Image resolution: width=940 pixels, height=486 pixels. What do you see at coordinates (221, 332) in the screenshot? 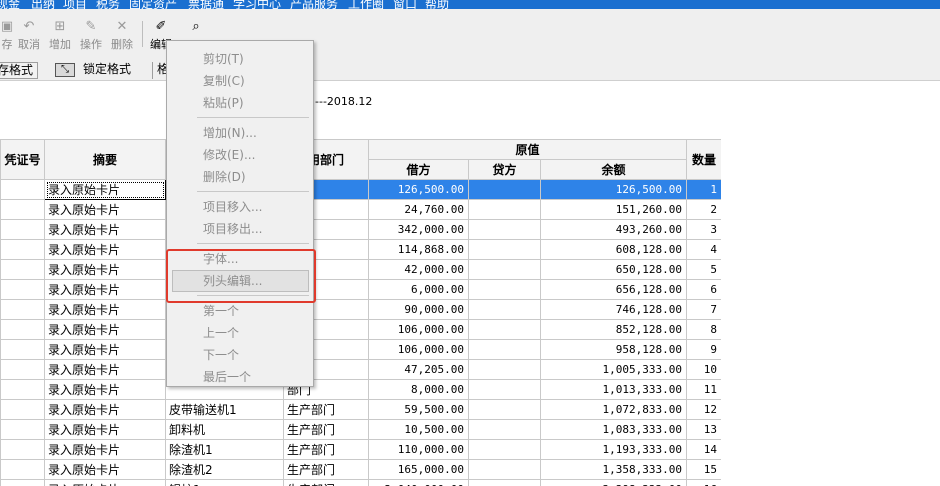
I see `menu-previous: 上一个` at bounding box center [221, 332].